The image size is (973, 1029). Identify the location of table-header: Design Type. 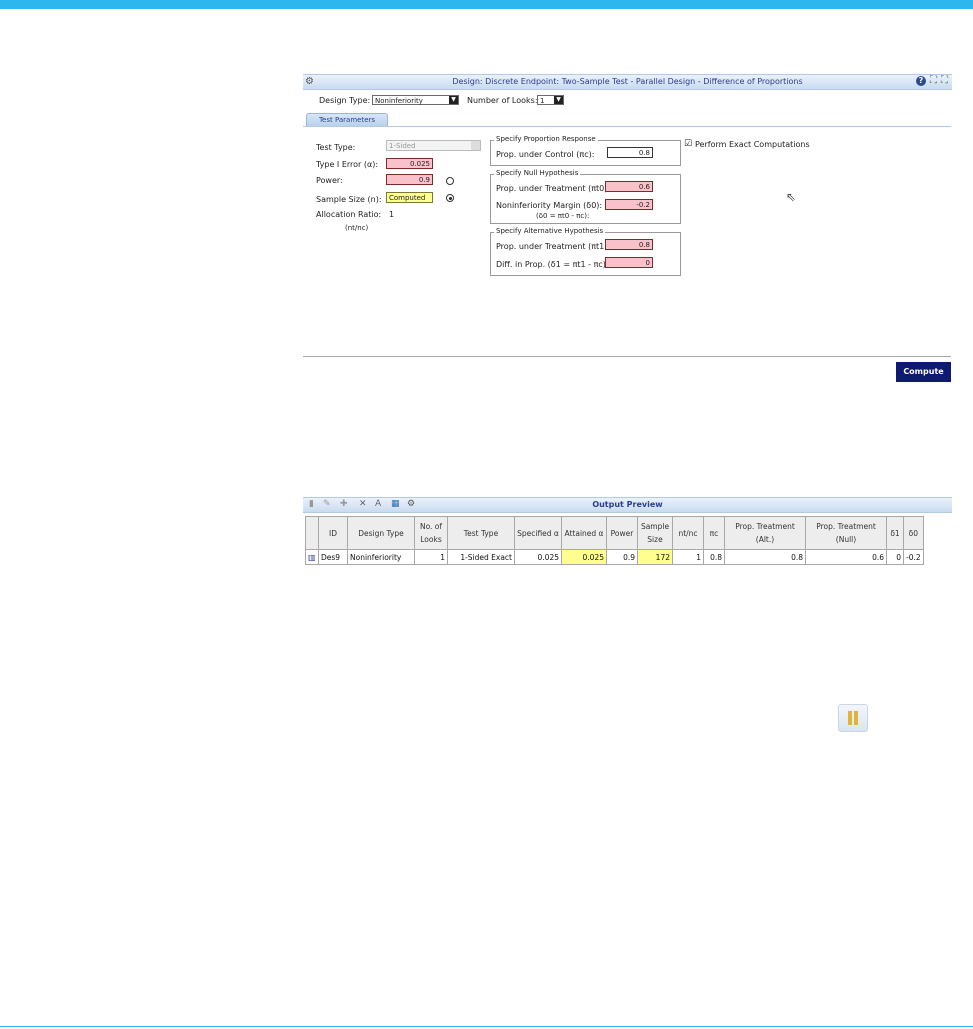
(381, 533).